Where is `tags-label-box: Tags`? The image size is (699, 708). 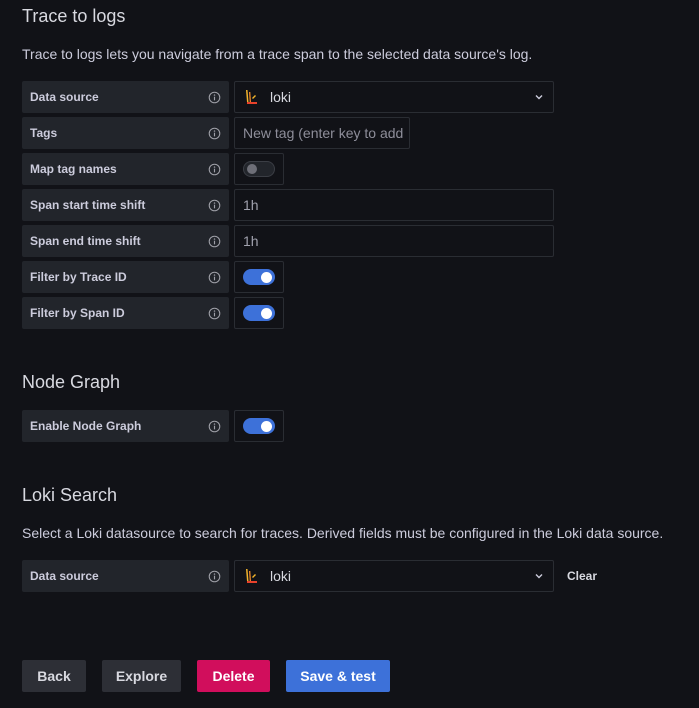 tags-label-box: Tags is located at coordinates (125, 133).